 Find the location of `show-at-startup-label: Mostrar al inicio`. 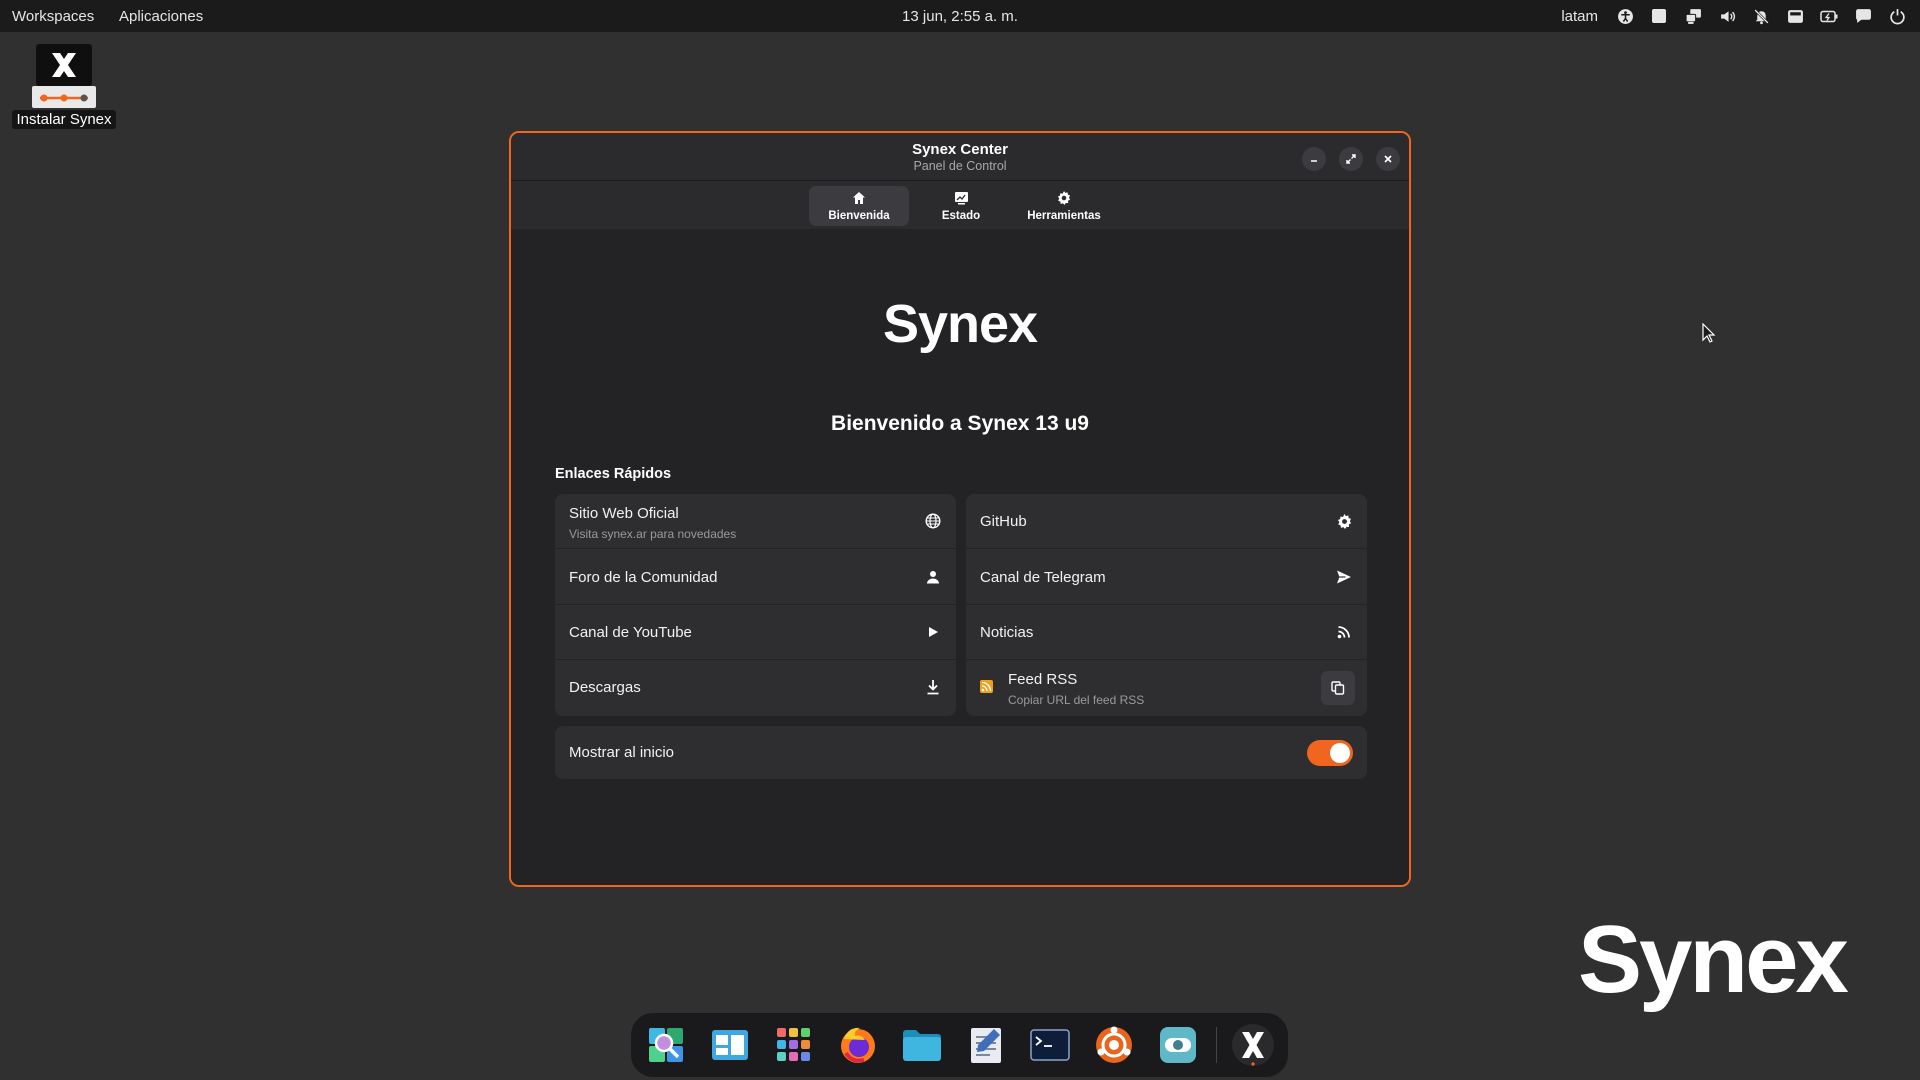

show-at-startup-label: Mostrar al inicio is located at coordinates (622, 752).